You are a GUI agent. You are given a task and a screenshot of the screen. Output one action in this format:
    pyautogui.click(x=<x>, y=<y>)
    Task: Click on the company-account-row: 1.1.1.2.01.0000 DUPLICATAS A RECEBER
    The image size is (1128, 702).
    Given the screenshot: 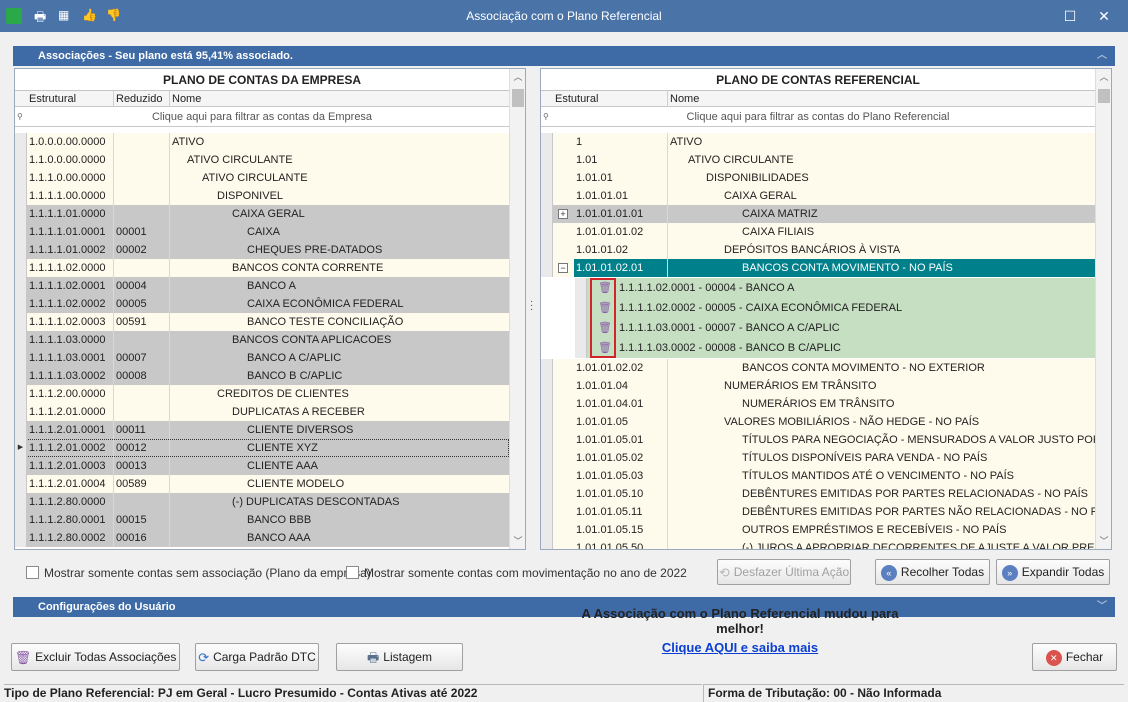 What is the action you would take?
    pyautogui.click(x=262, y=412)
    